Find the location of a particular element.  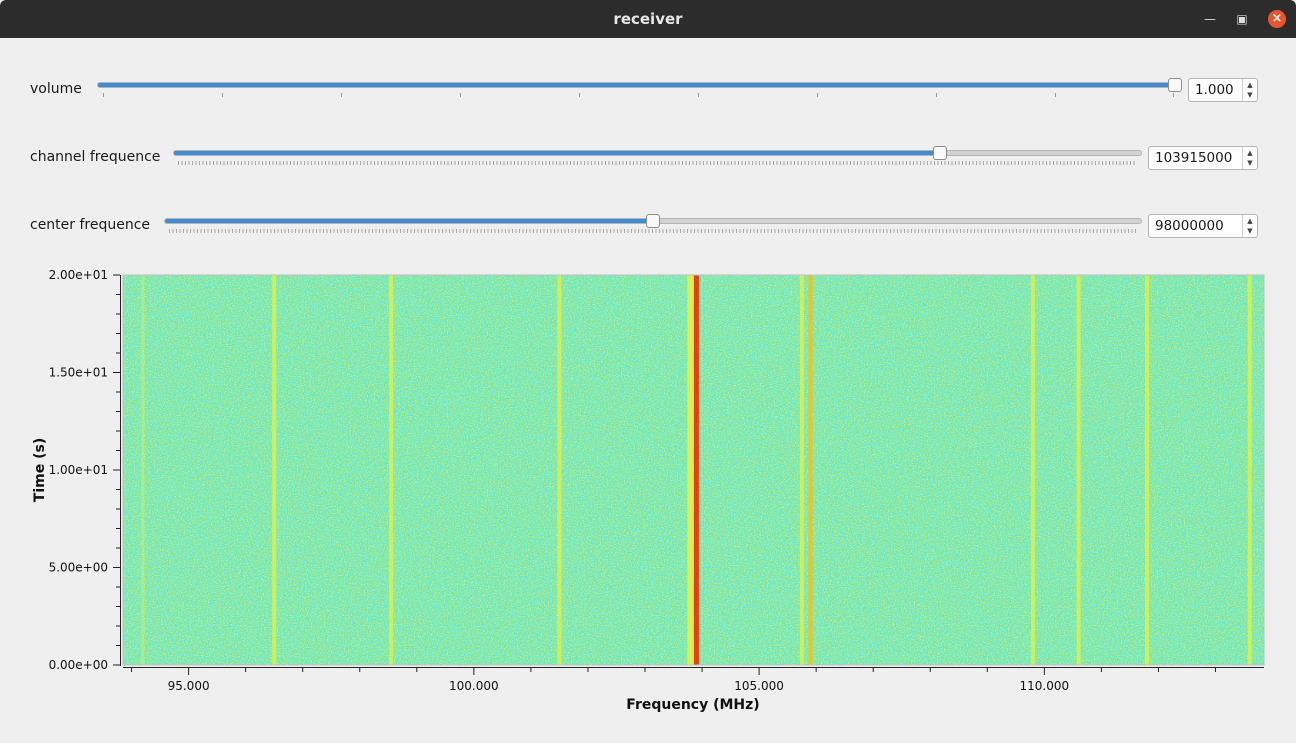

volume-spinbox: 1.000 ▲ ▼ is located at coordinates (1223, 90).